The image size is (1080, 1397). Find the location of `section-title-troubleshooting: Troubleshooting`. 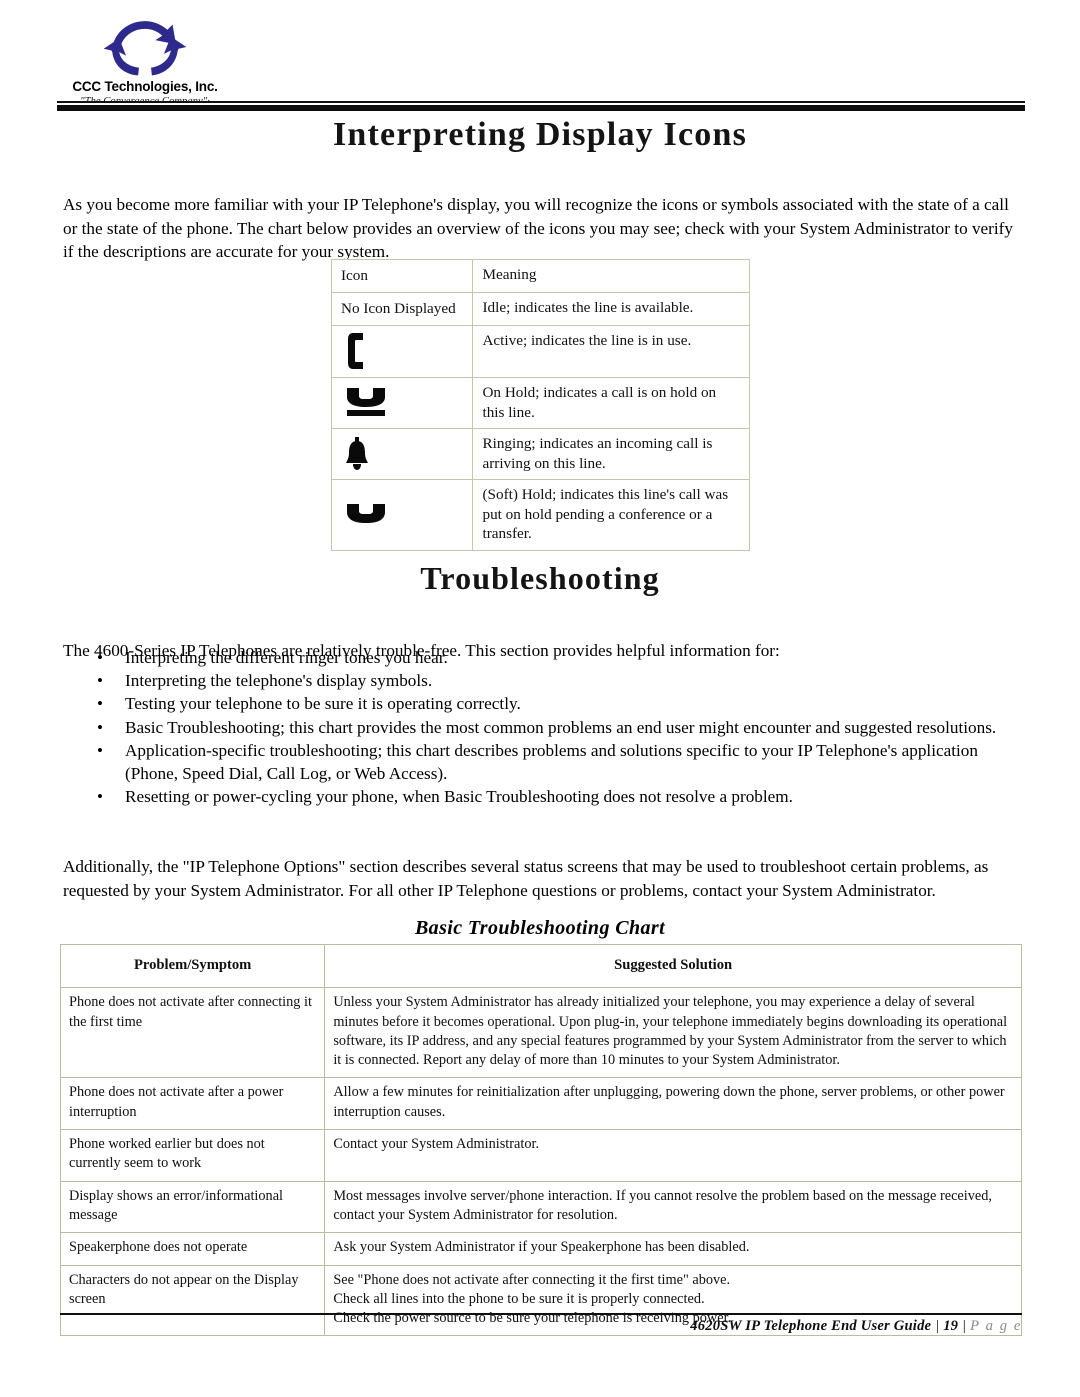

section-title-troubleshooting: Troubleshooting is located at coordinates (540, 578).